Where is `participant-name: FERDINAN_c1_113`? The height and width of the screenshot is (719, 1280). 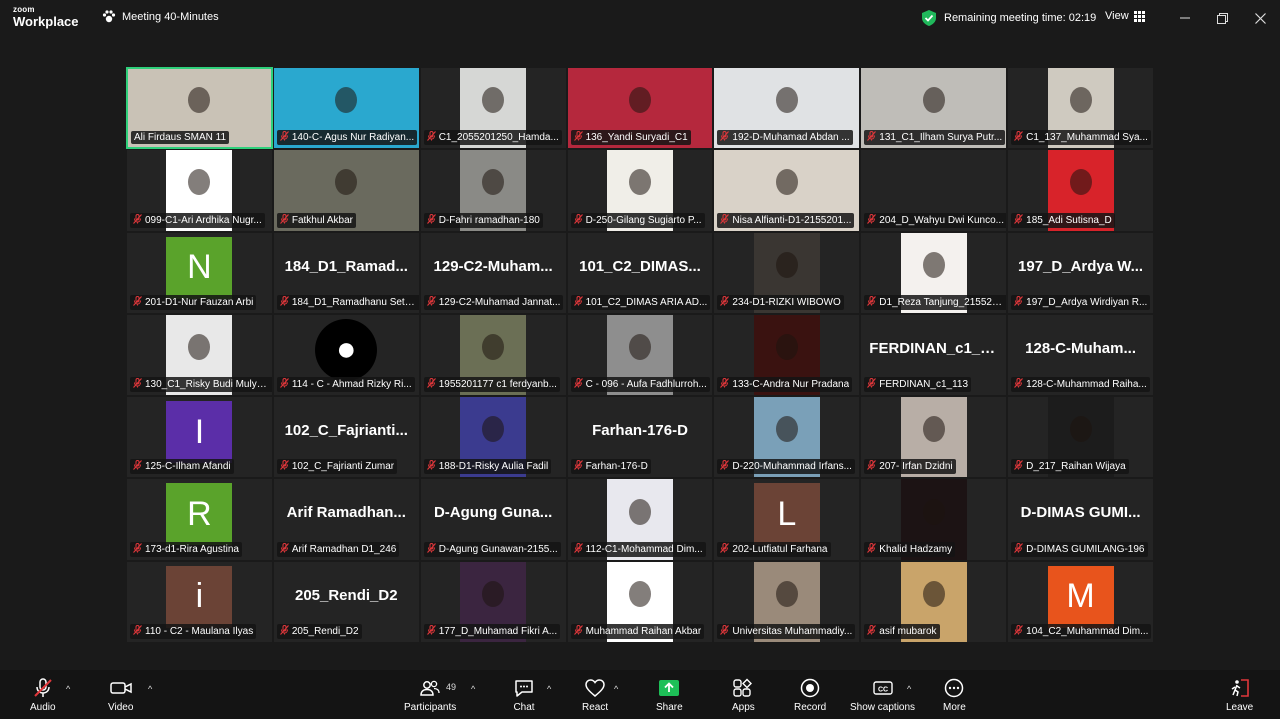
participant-name: FERDINAN_c1_113 is located at coordinates (924, 385).